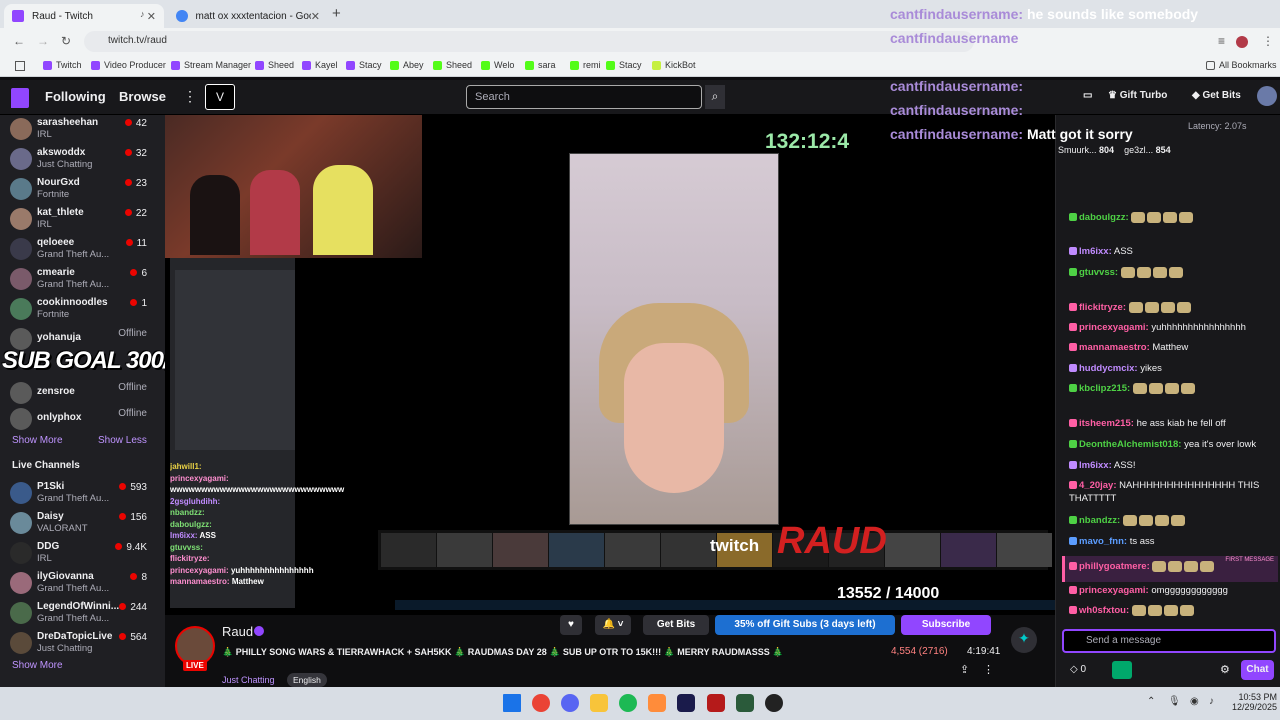 The image size is (1280, 720). I want to click on speaker-icon: ♪, so click(142, 14).